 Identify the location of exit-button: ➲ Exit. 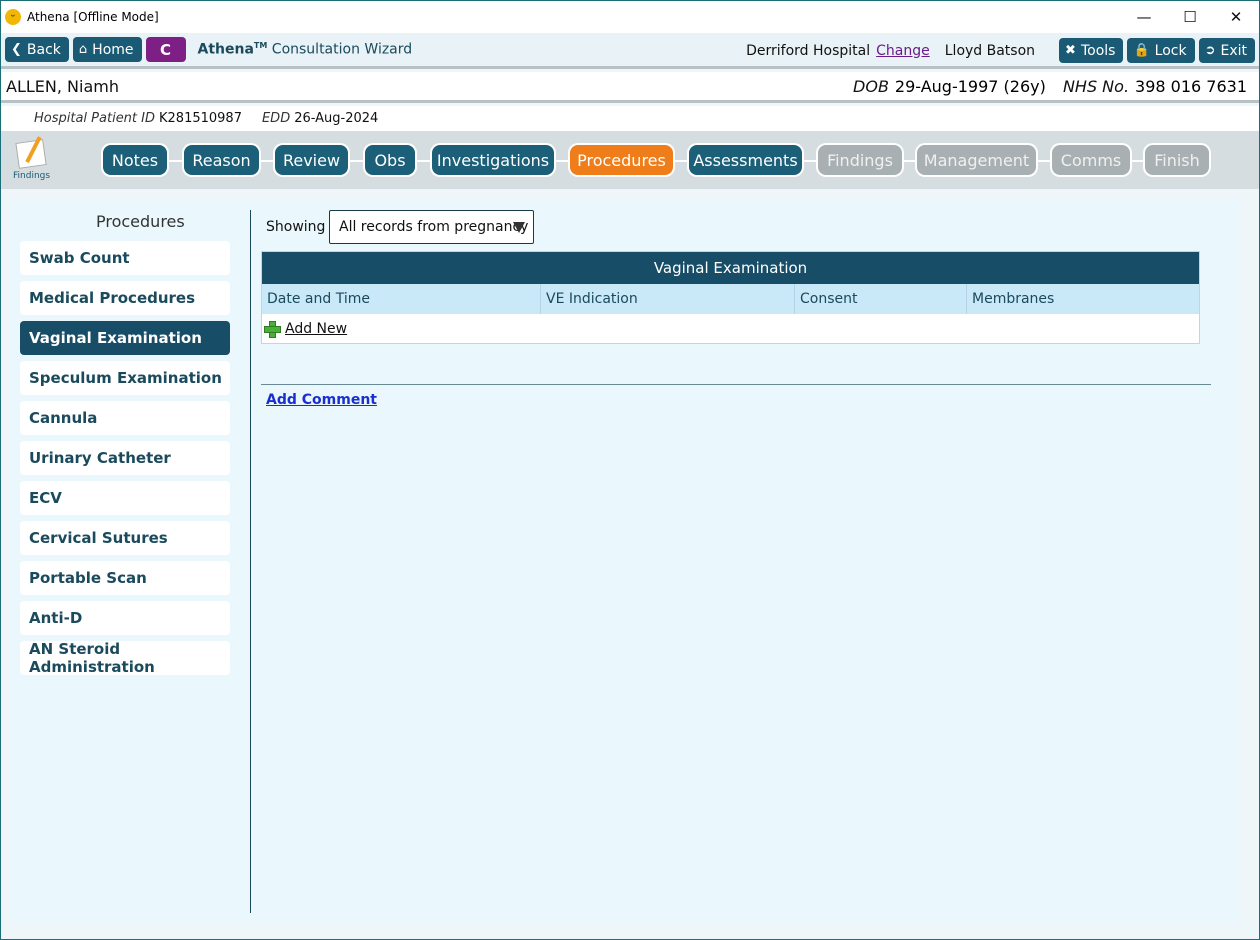
(1226, 50).